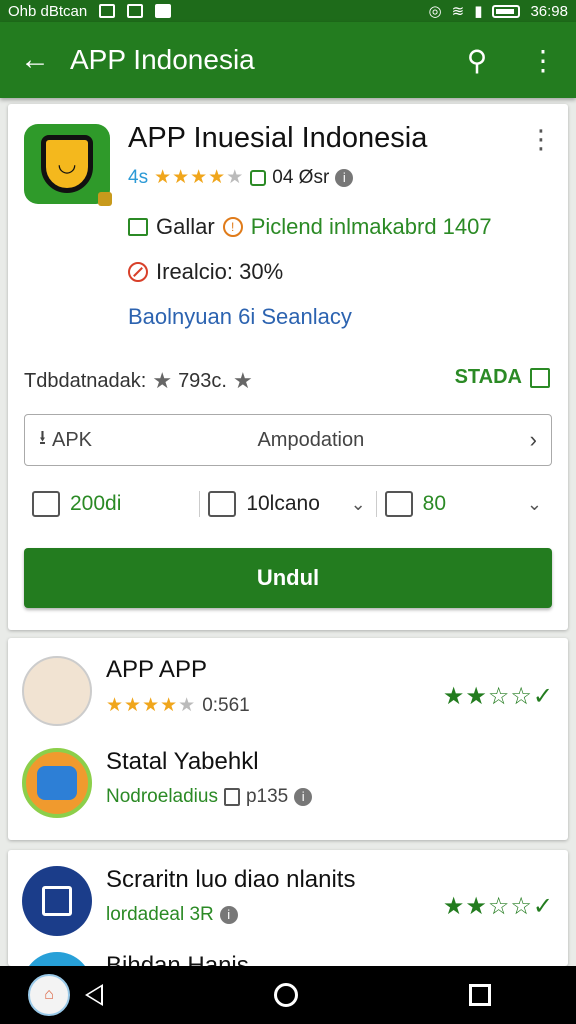  What do you see at coordinates (231, 879) in the screenshot?
I see `list-item-title: Scraritn luo diao nlanits` at bounding box center [231, 879].